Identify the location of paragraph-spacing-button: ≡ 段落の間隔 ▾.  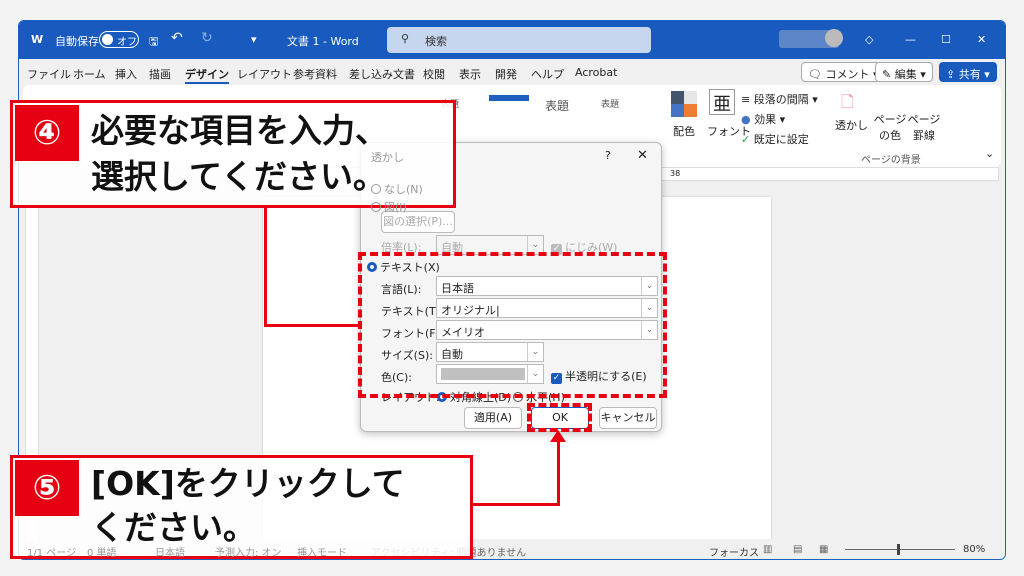
(779, 99).